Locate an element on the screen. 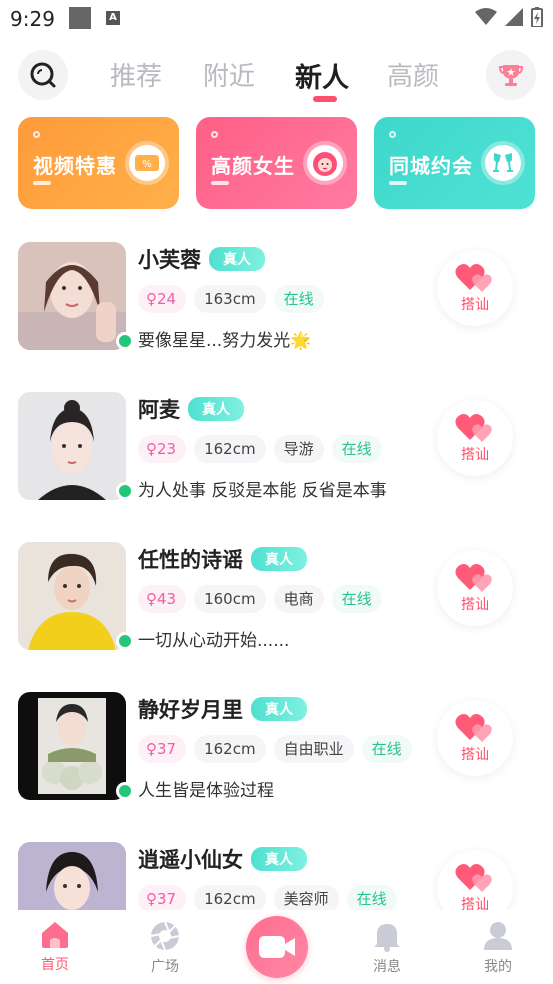 Image resolution: width=553 pixels, height=984 pixels. wifi-icon is located at coordinates (486, 16).